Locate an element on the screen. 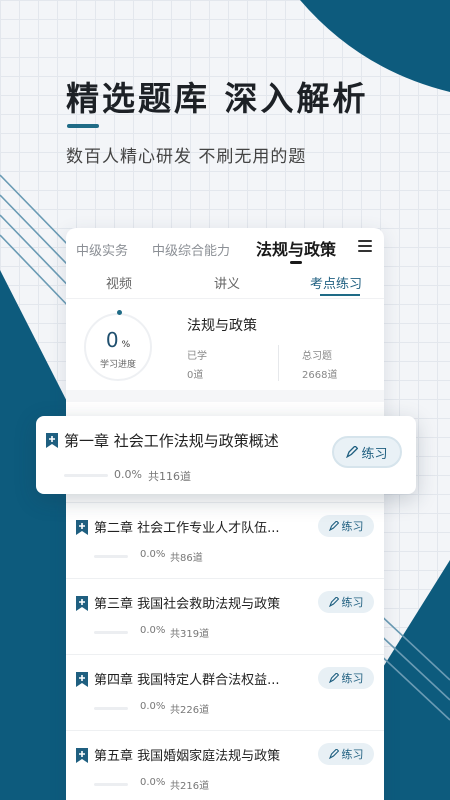 The height and width of the screenshot is (800, 450). total-label: 总习题 is located at coordinates (317, 356).